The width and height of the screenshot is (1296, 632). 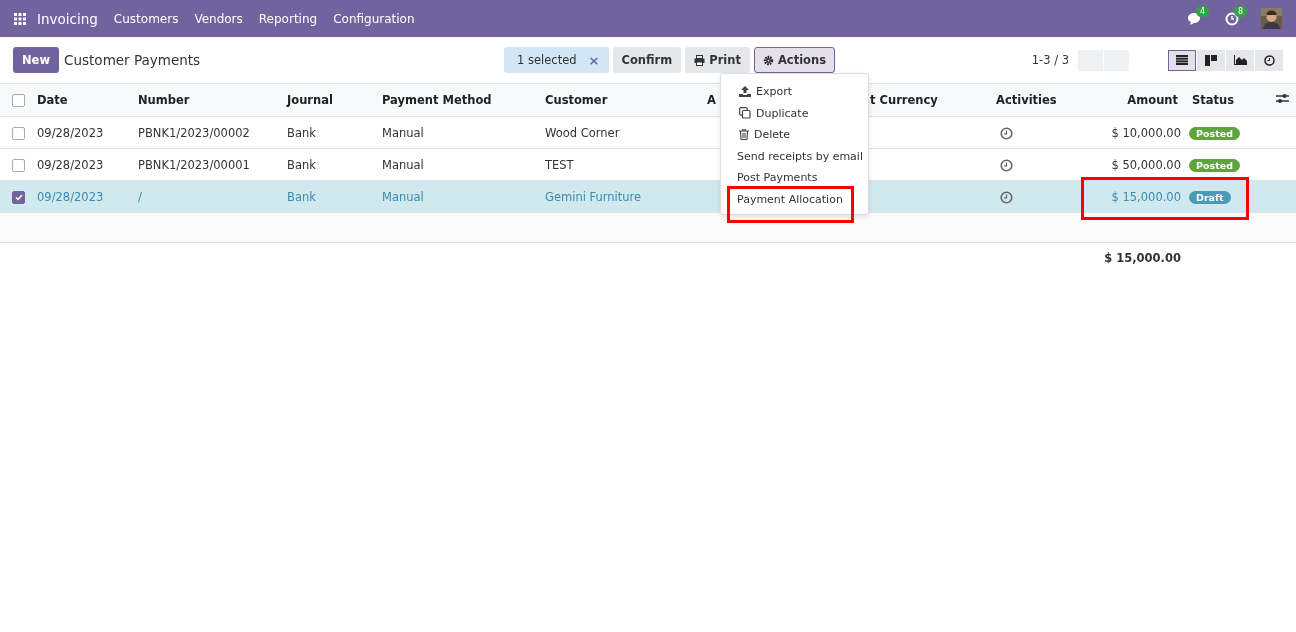 What do you see at coordinates (133, 60) in the screenshot?
I see `page-title: Customer Payments` at bounding box center [133, 60].